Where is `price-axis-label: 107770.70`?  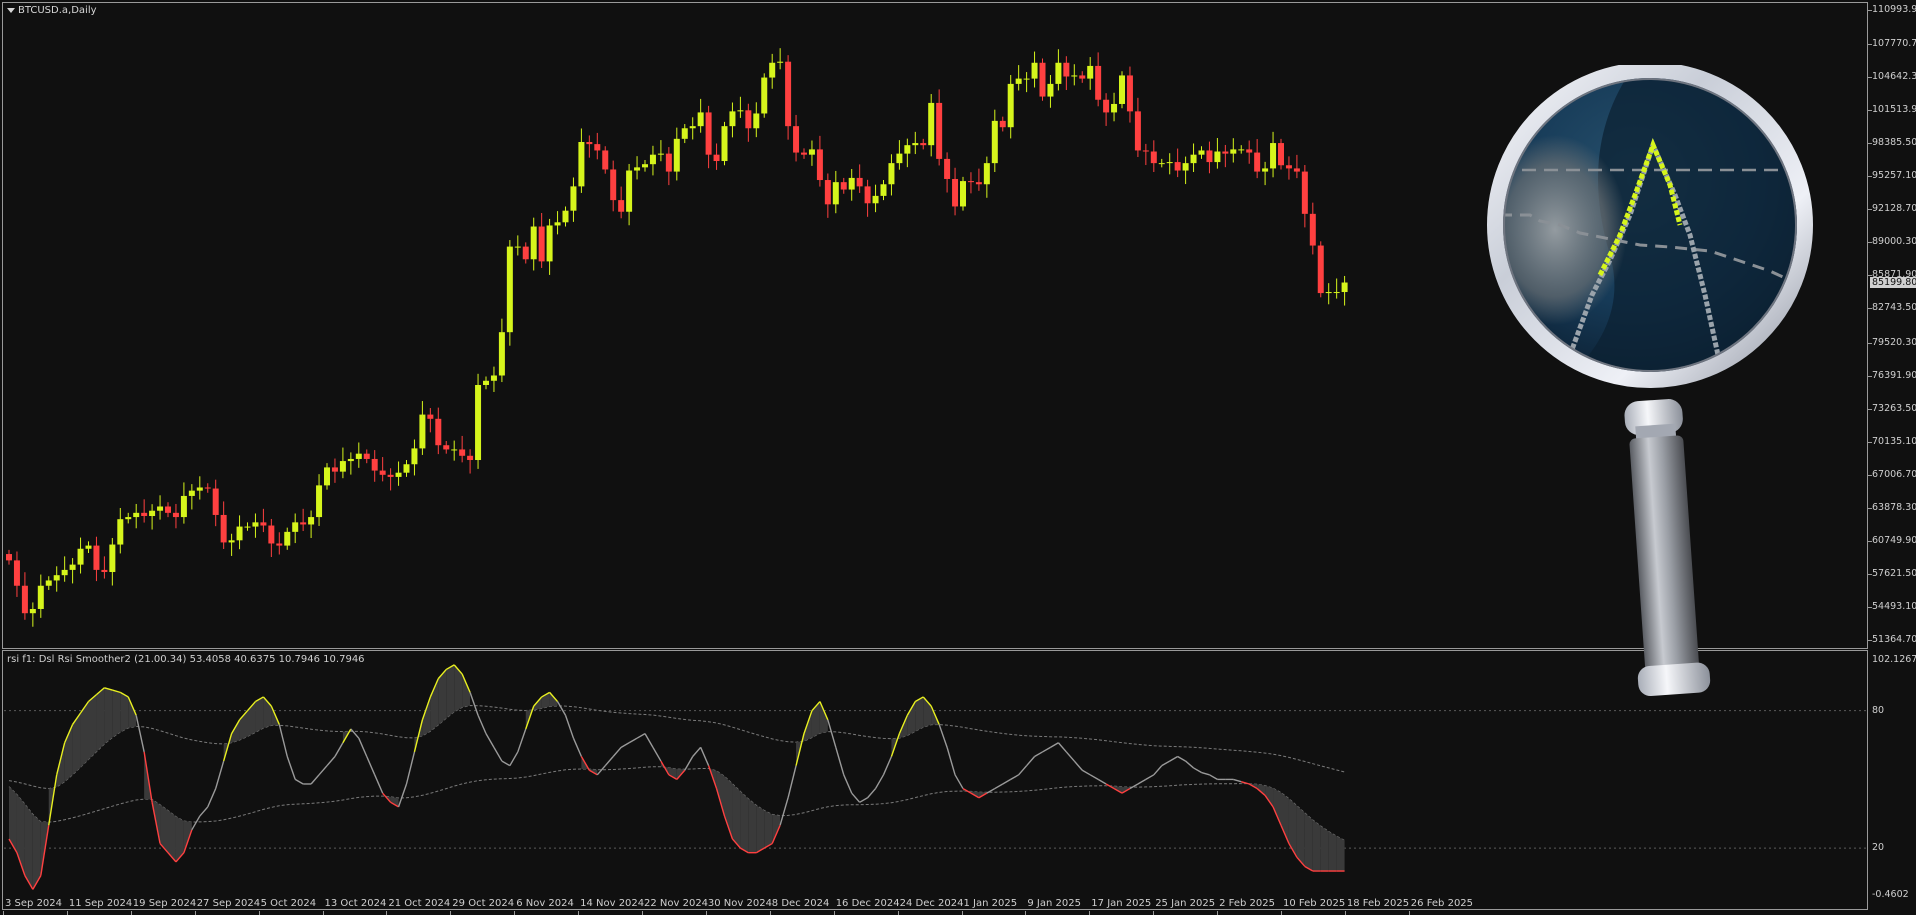
price-axis-label: 107770.70 is located at coordinates (1894, 44).